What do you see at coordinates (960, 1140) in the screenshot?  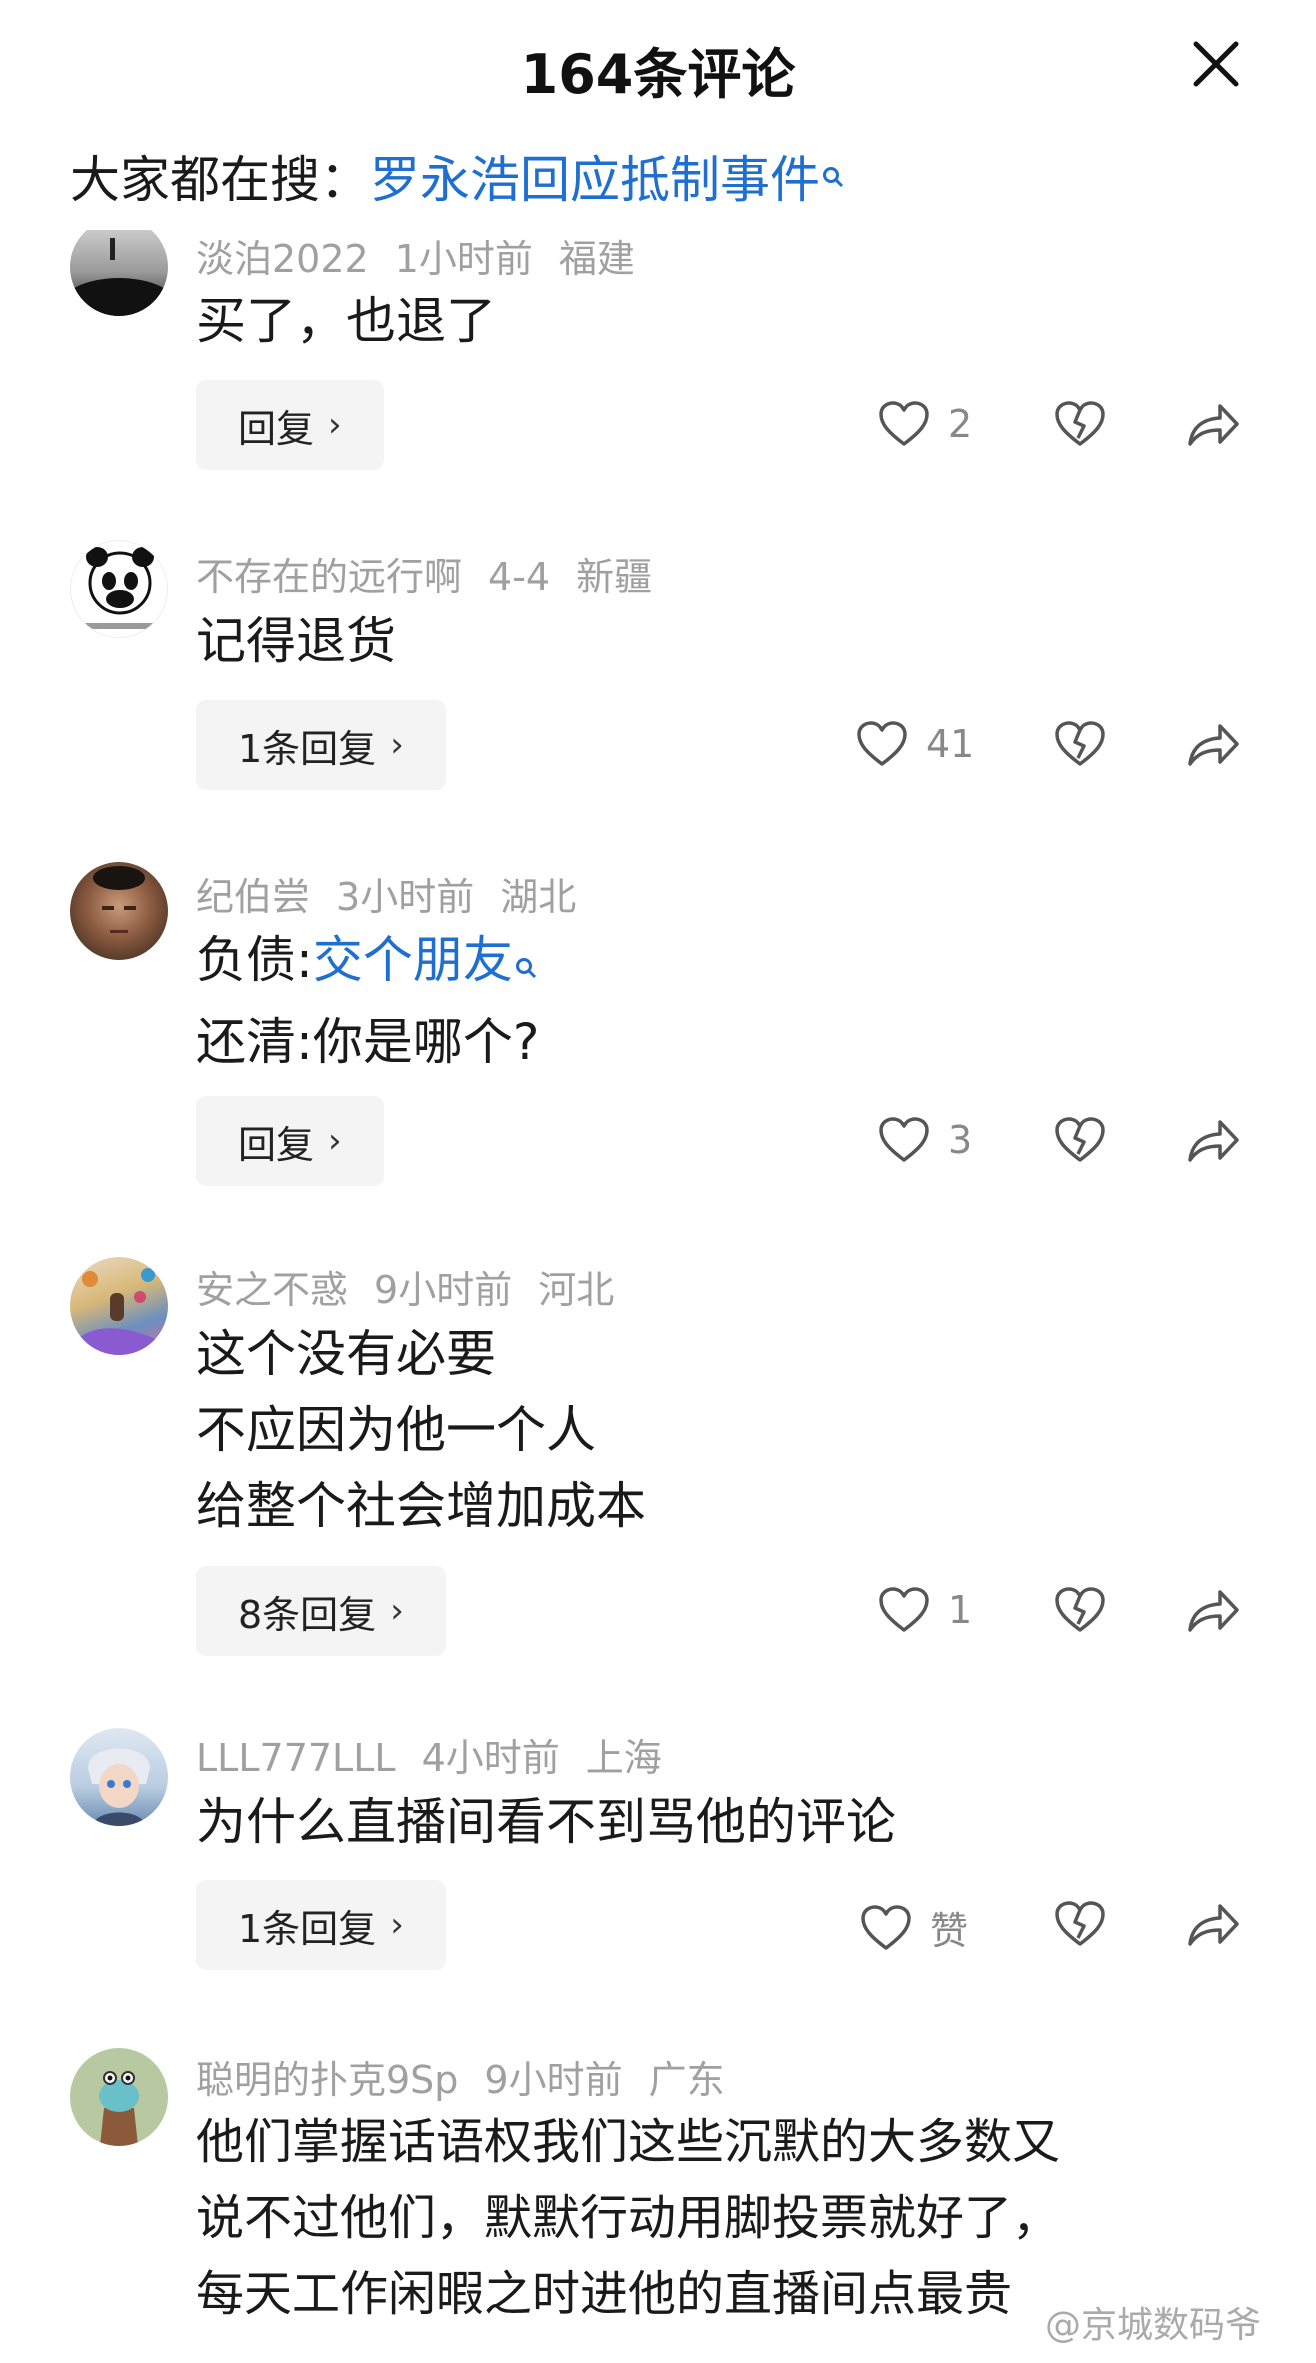 I see `like-count: 3` at bounding box center [960, 1140].